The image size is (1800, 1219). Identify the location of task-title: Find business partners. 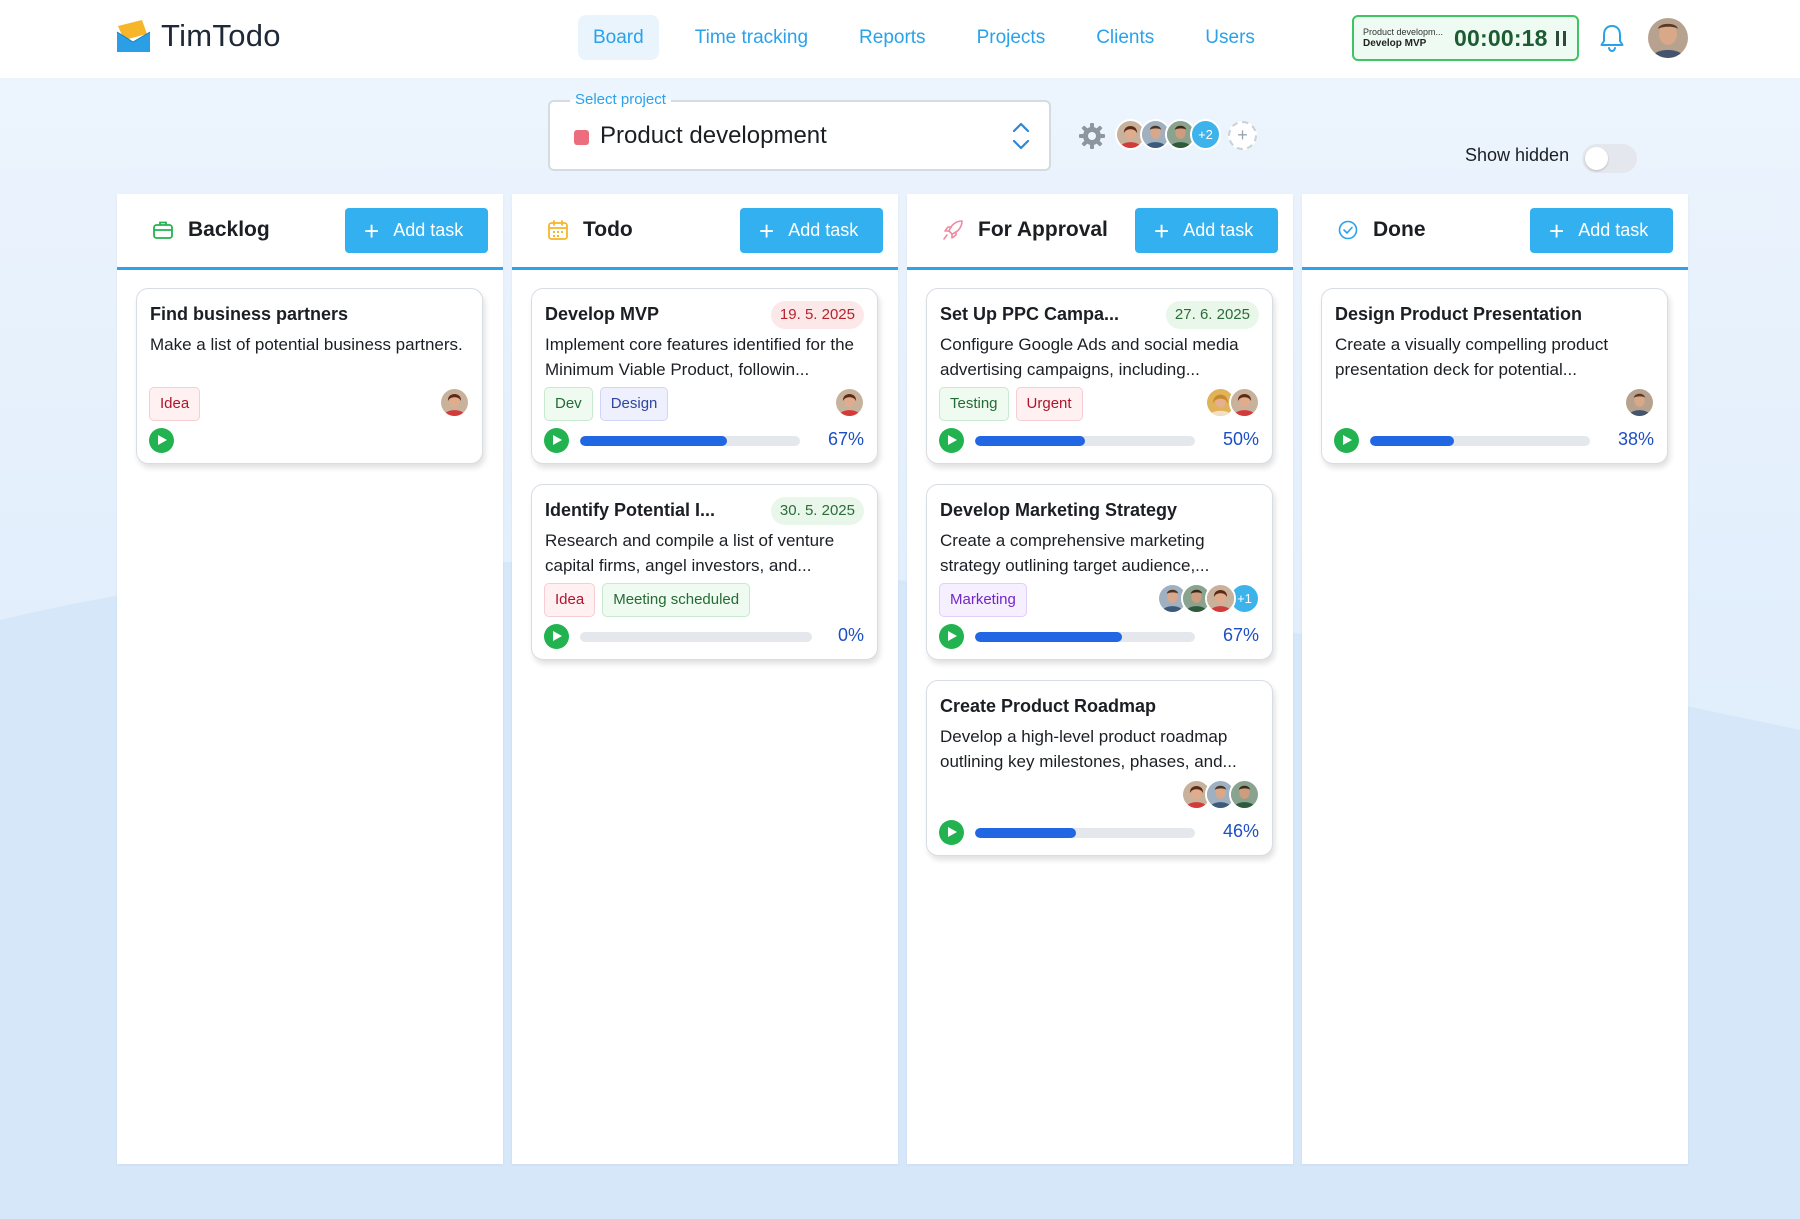
(249, 314).